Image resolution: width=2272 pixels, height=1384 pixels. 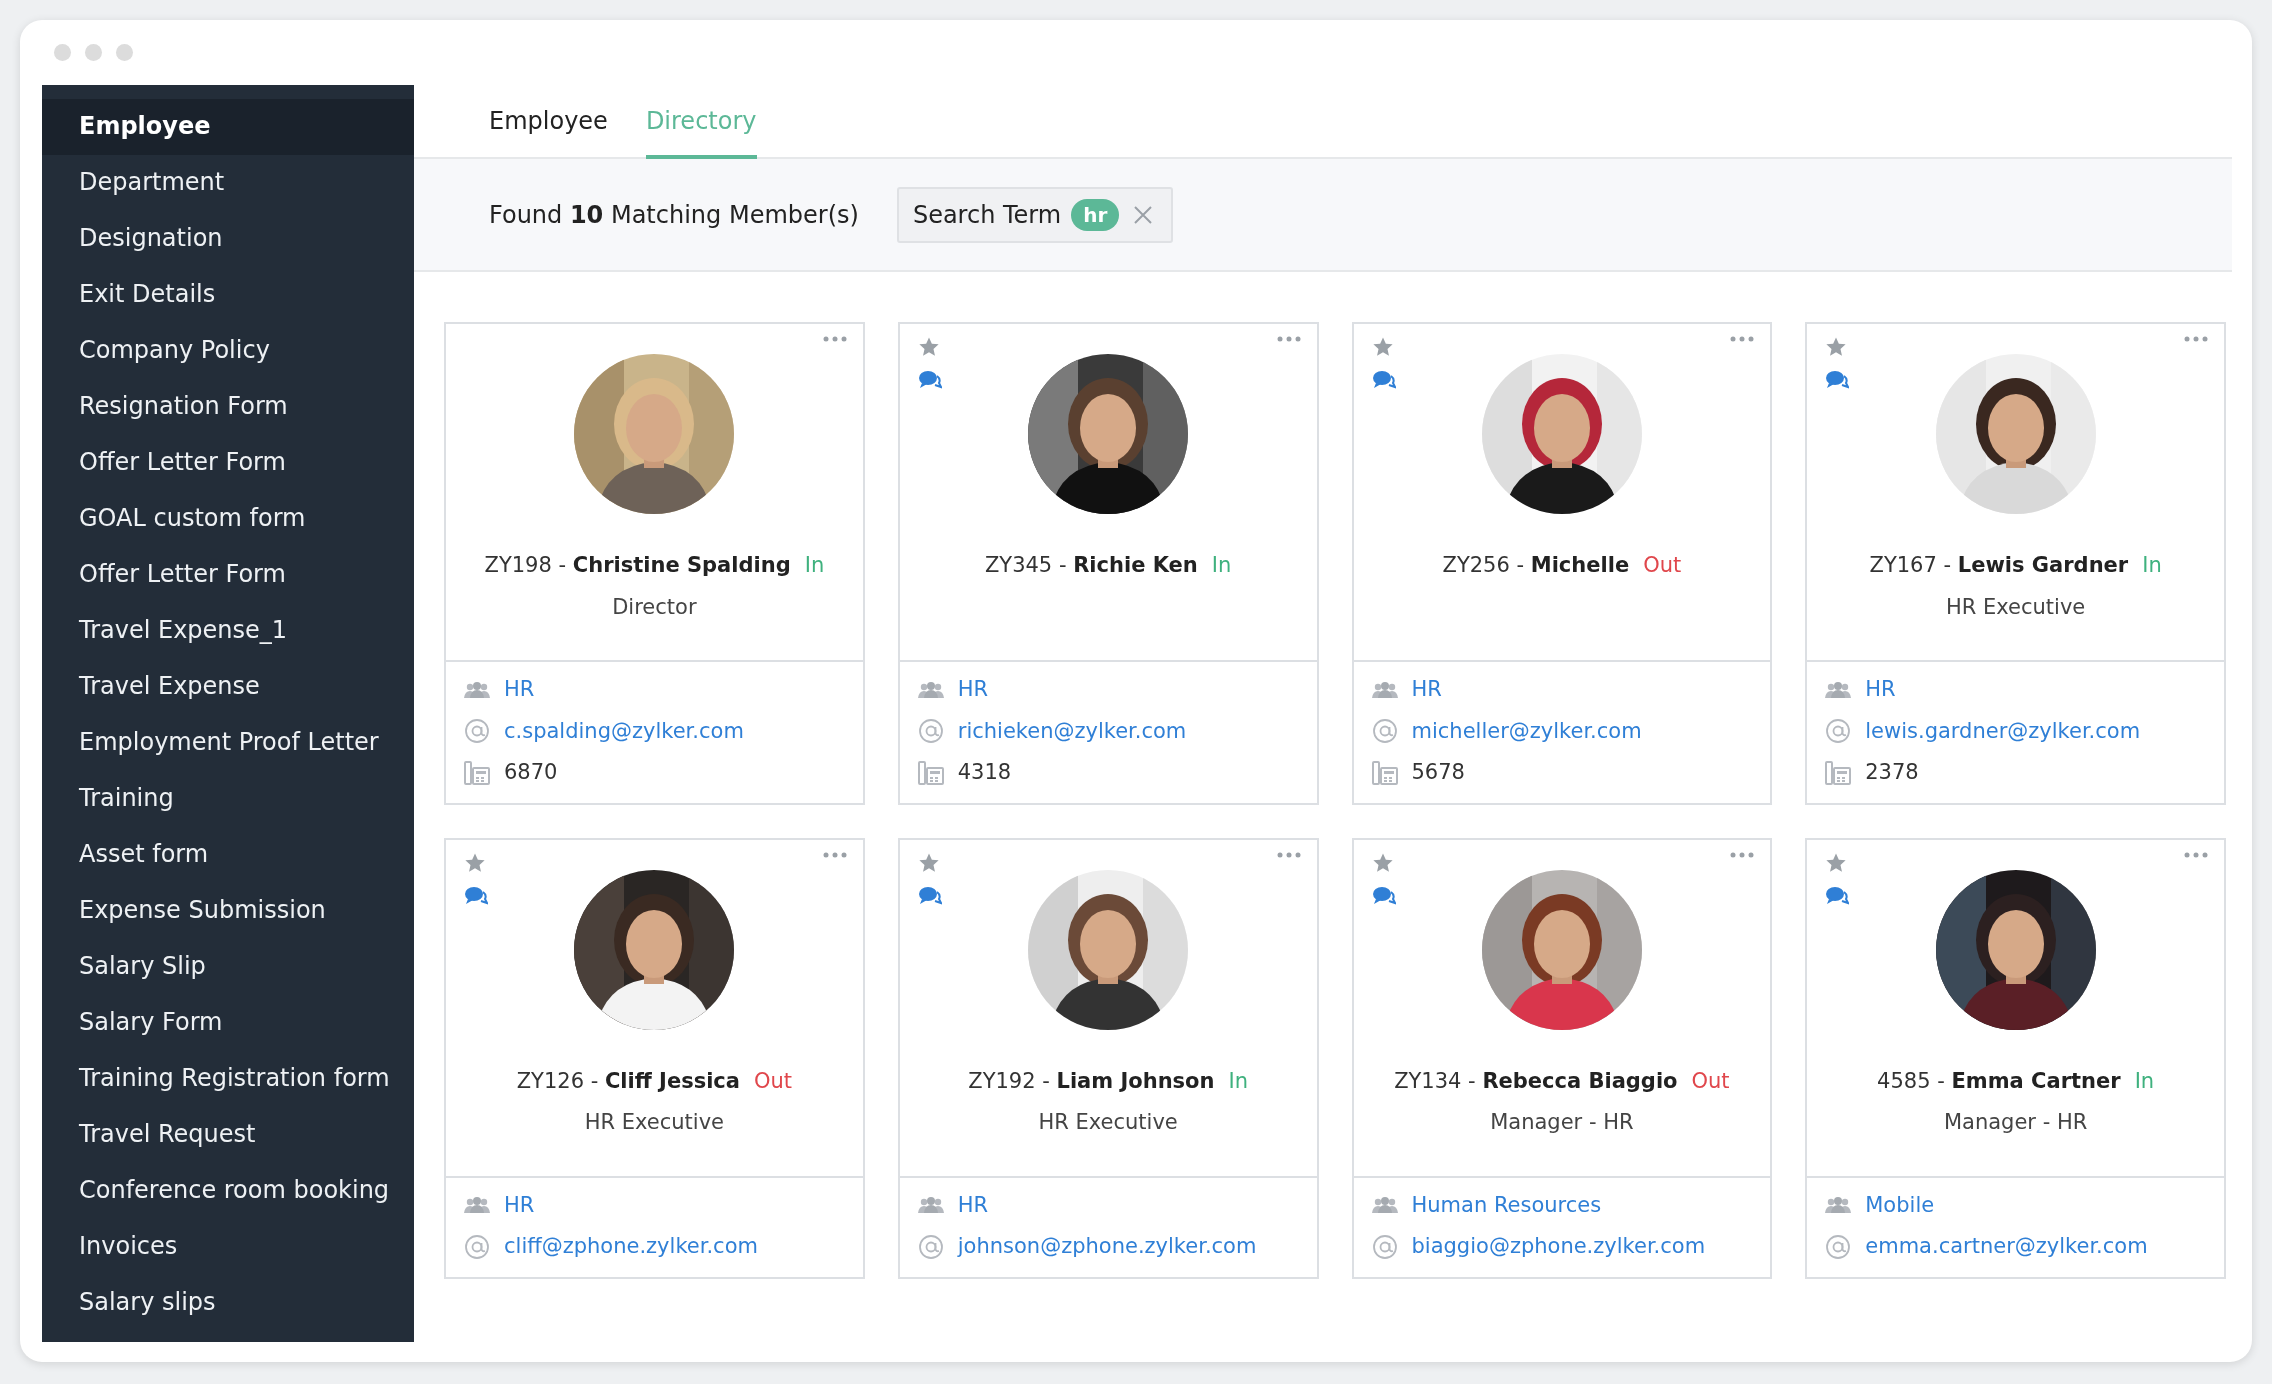 What do you see at coordinates (531, 772) in the screenshot?
I see `extension-number: 6870` at bounding box center [531, 772].